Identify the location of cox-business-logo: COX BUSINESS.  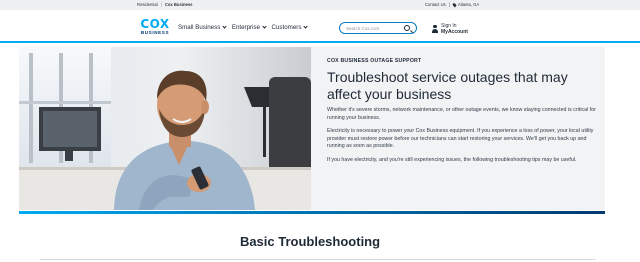
(155, 26).